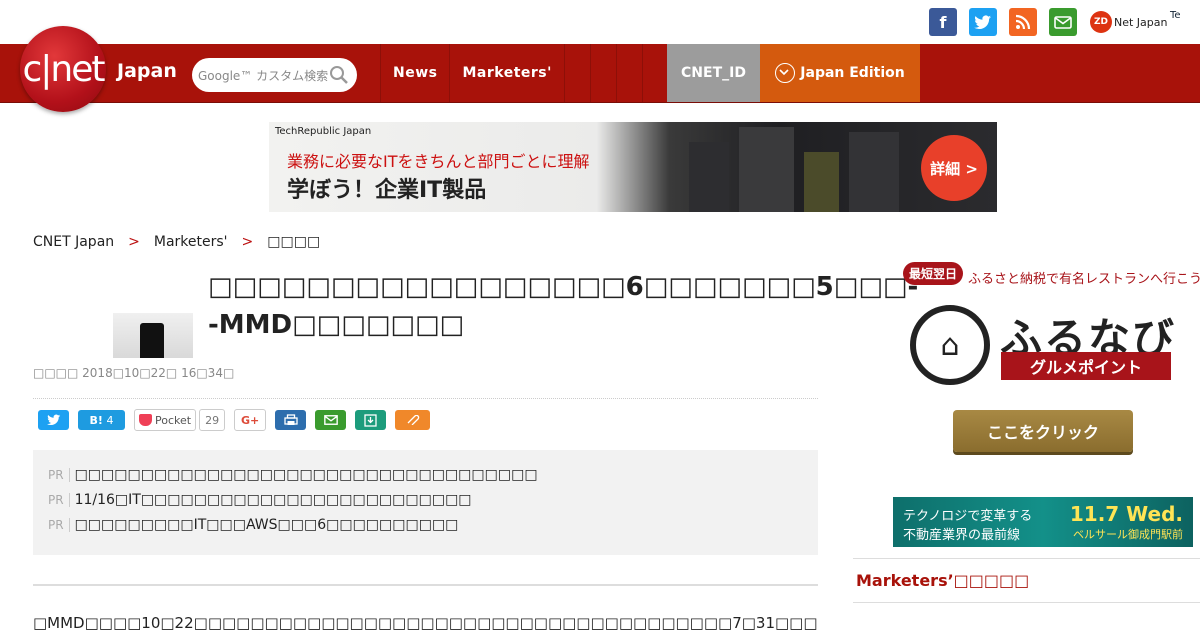 The width and height of the screenshot is (1200, 632). Describe the element at coordinates (1126, 514) in the screenshot. I see `ad2-date: 11.7 Wed.` at that location.